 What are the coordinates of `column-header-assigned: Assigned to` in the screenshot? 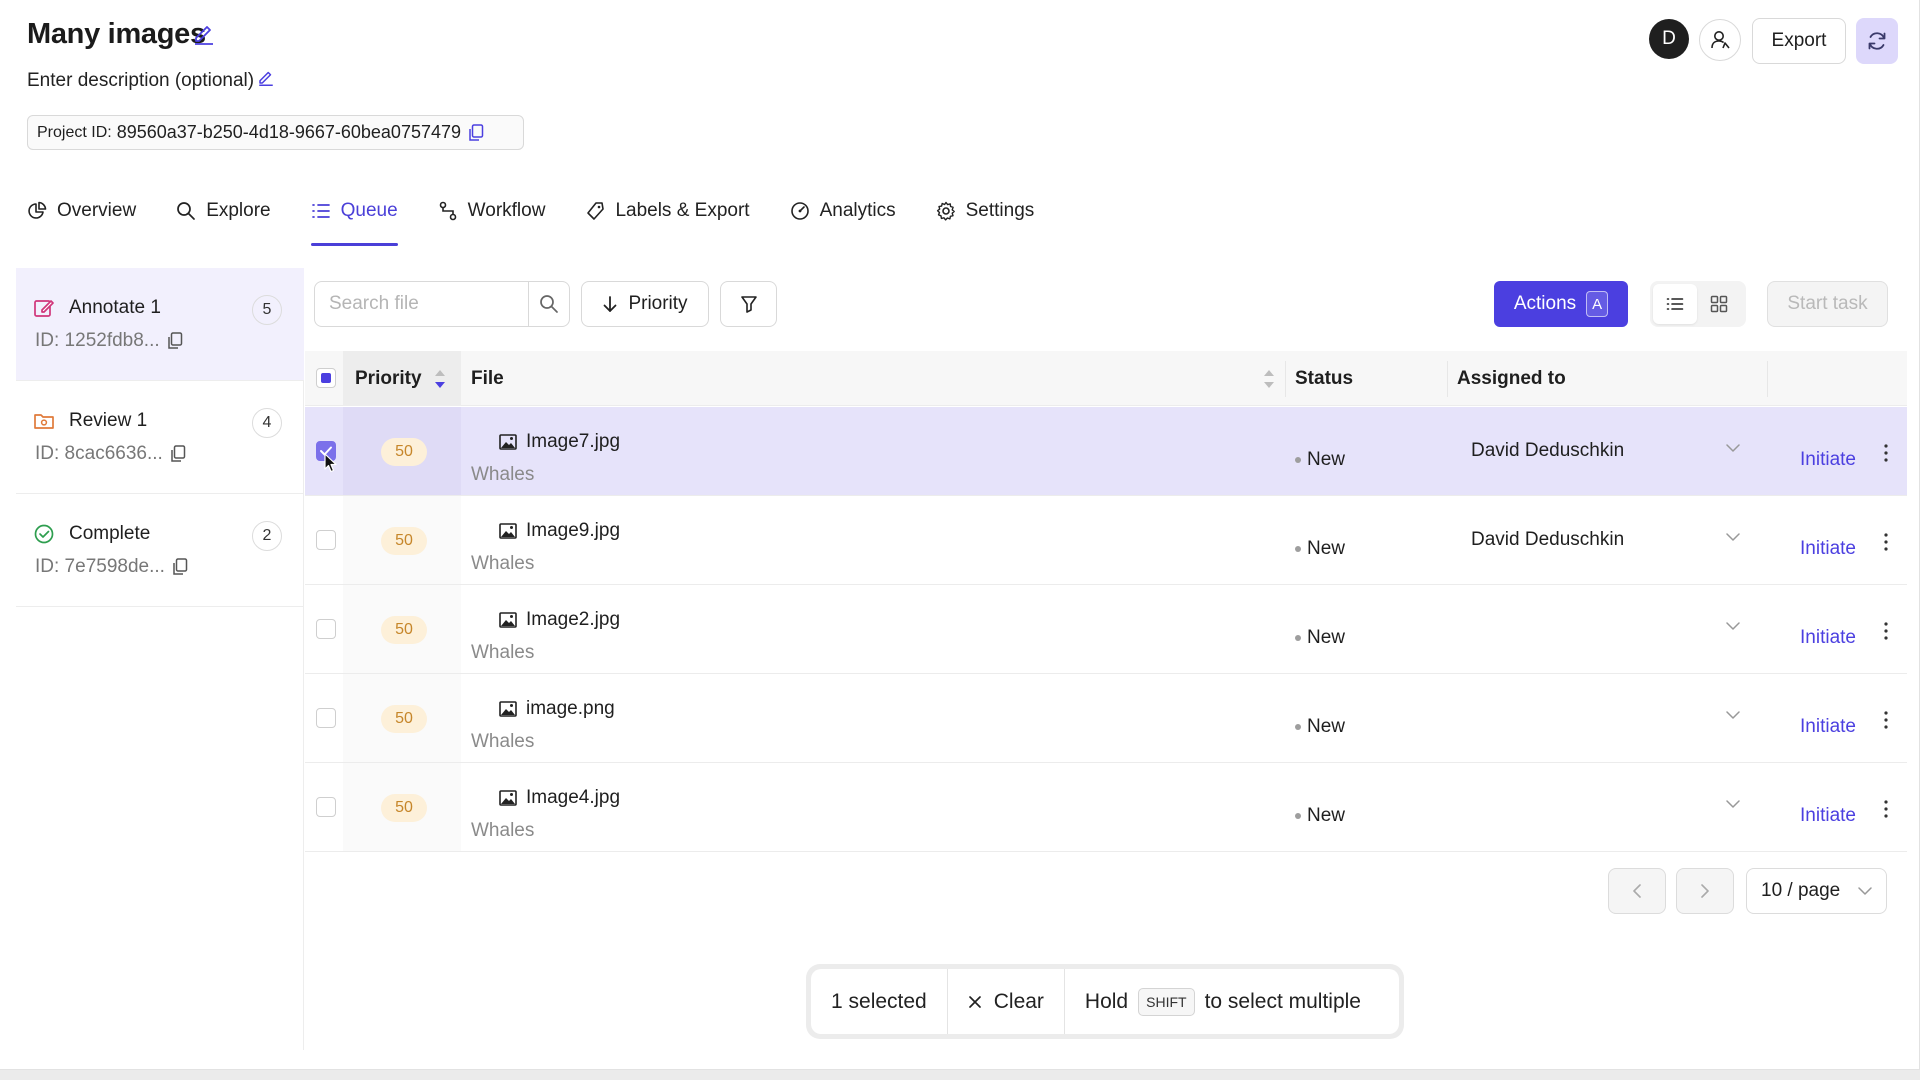 It's located at (1511, 379).